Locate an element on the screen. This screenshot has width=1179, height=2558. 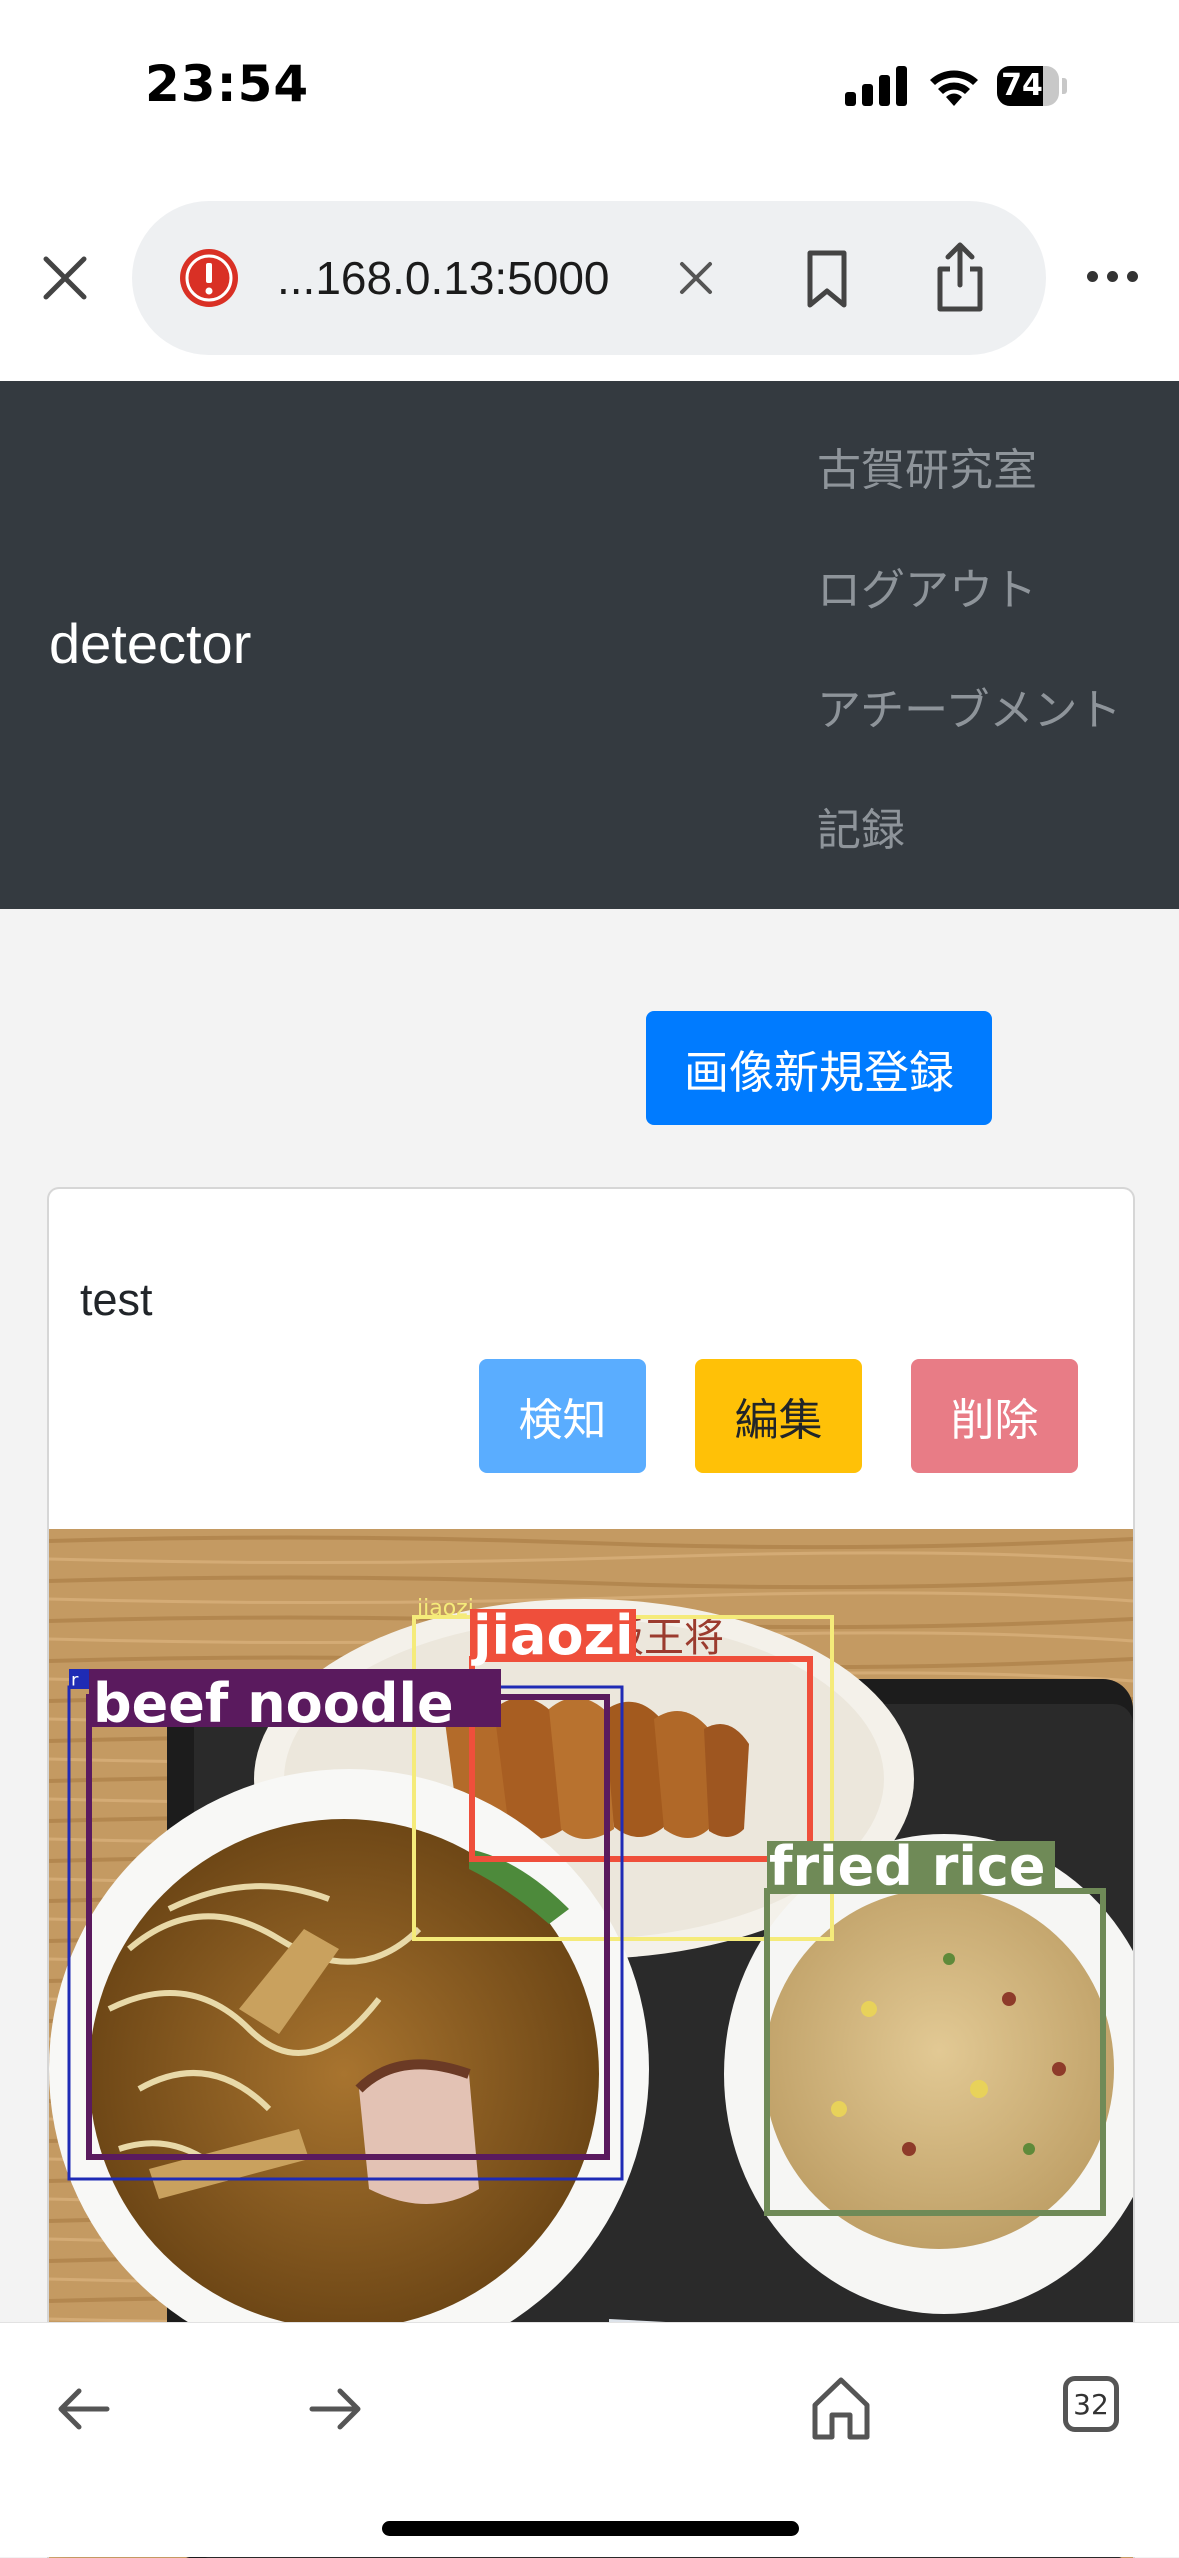
close-icon is located at coordinates (65, 278).